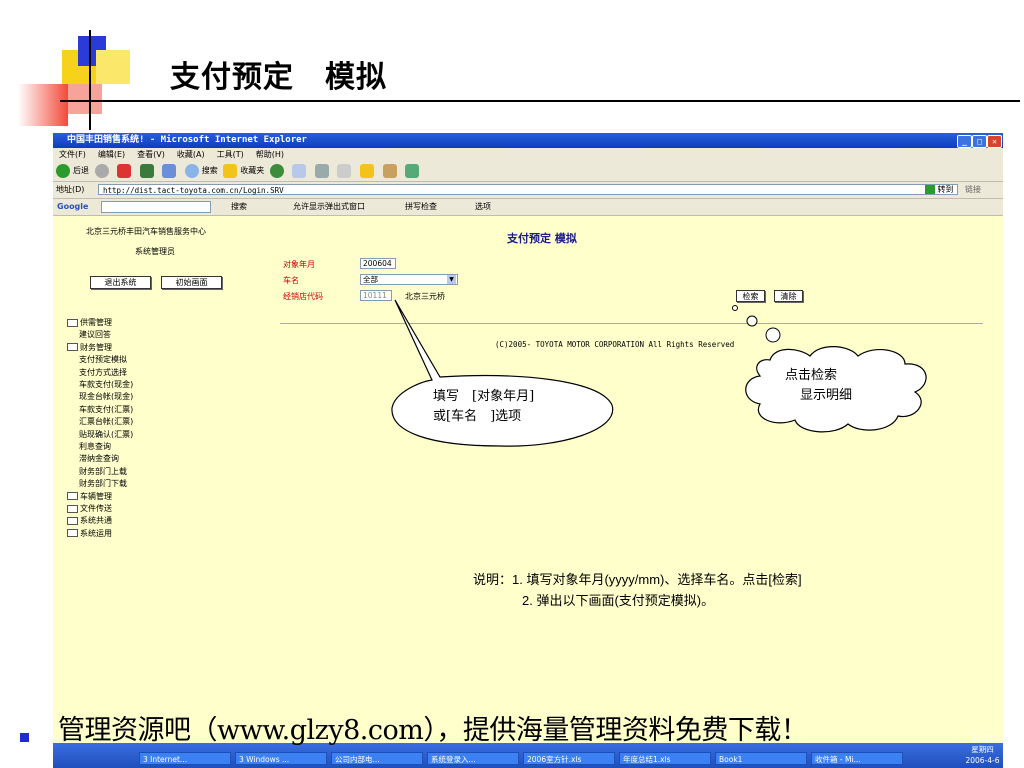  Describe the element at coordinates (569, 758) in the screenshot. I see `task-policy-xls: 2006室方针.xls` at that location.